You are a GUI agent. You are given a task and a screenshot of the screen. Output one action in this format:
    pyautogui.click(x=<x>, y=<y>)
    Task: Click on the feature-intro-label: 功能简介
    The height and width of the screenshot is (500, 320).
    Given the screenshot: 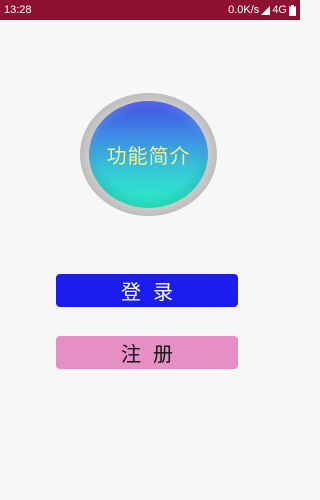 What is the action you would take?
    pyautogui.click(x=148, y=156)
    